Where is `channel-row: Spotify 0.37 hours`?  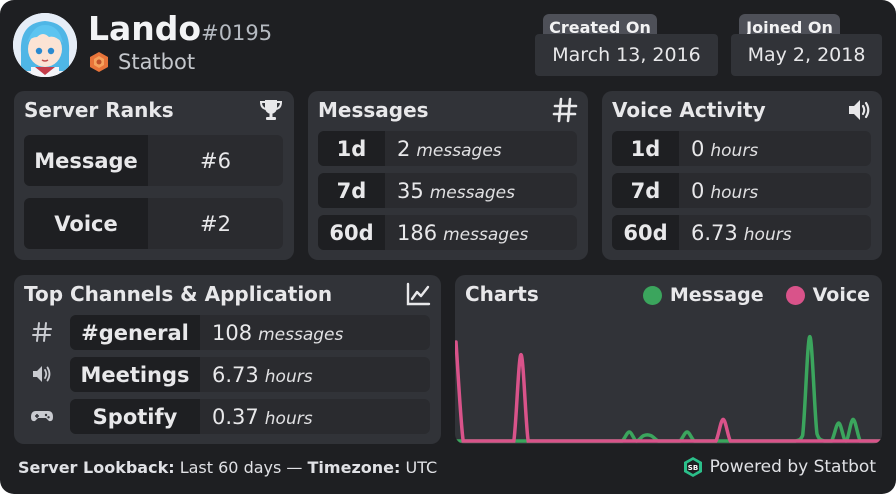
channel-row: Spotify 0.37 hours is located at coordinates (250, 416).